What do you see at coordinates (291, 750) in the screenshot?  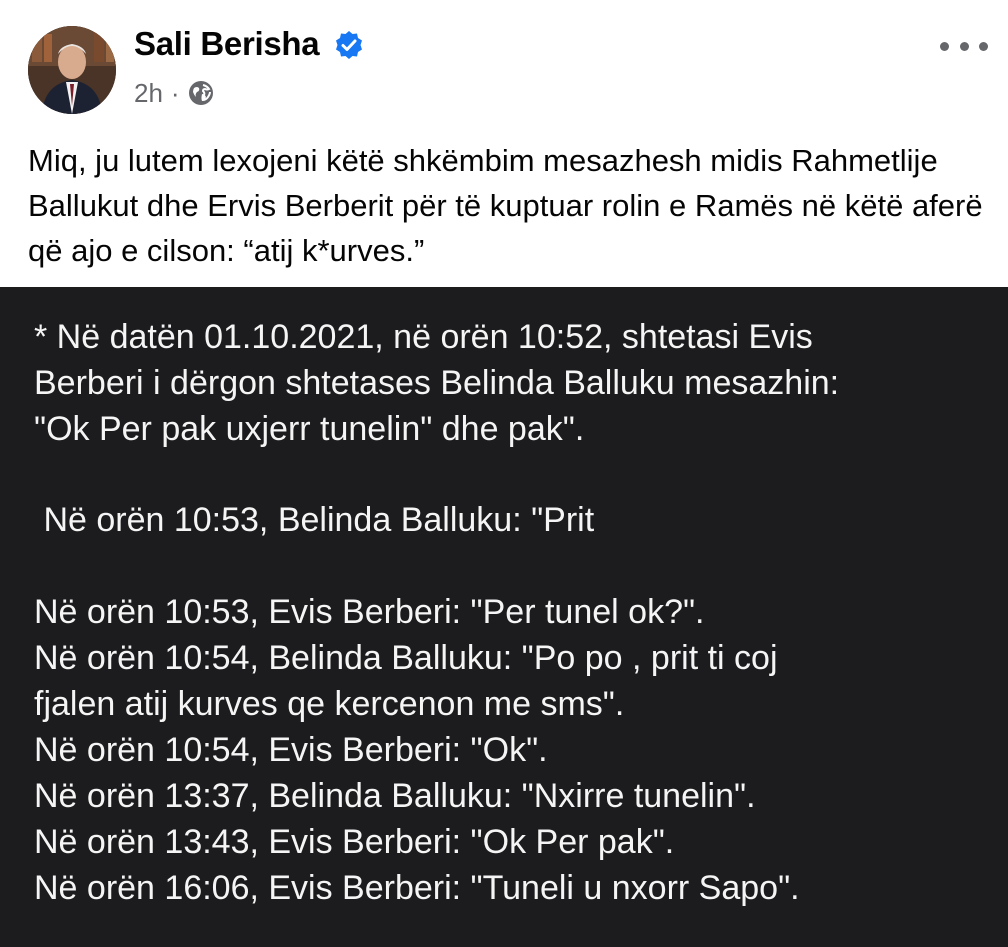 I see `message-line: Në orën 10:54, Evis Berberi: "Ok".` at bounding box center [291, 750].